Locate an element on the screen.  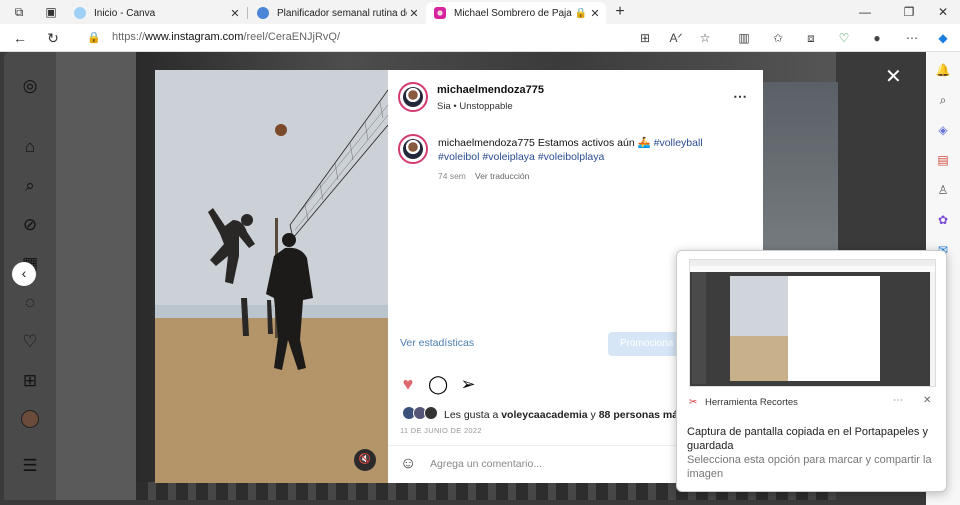
create-icon: ⊞ is located at coordinates (30, 381).